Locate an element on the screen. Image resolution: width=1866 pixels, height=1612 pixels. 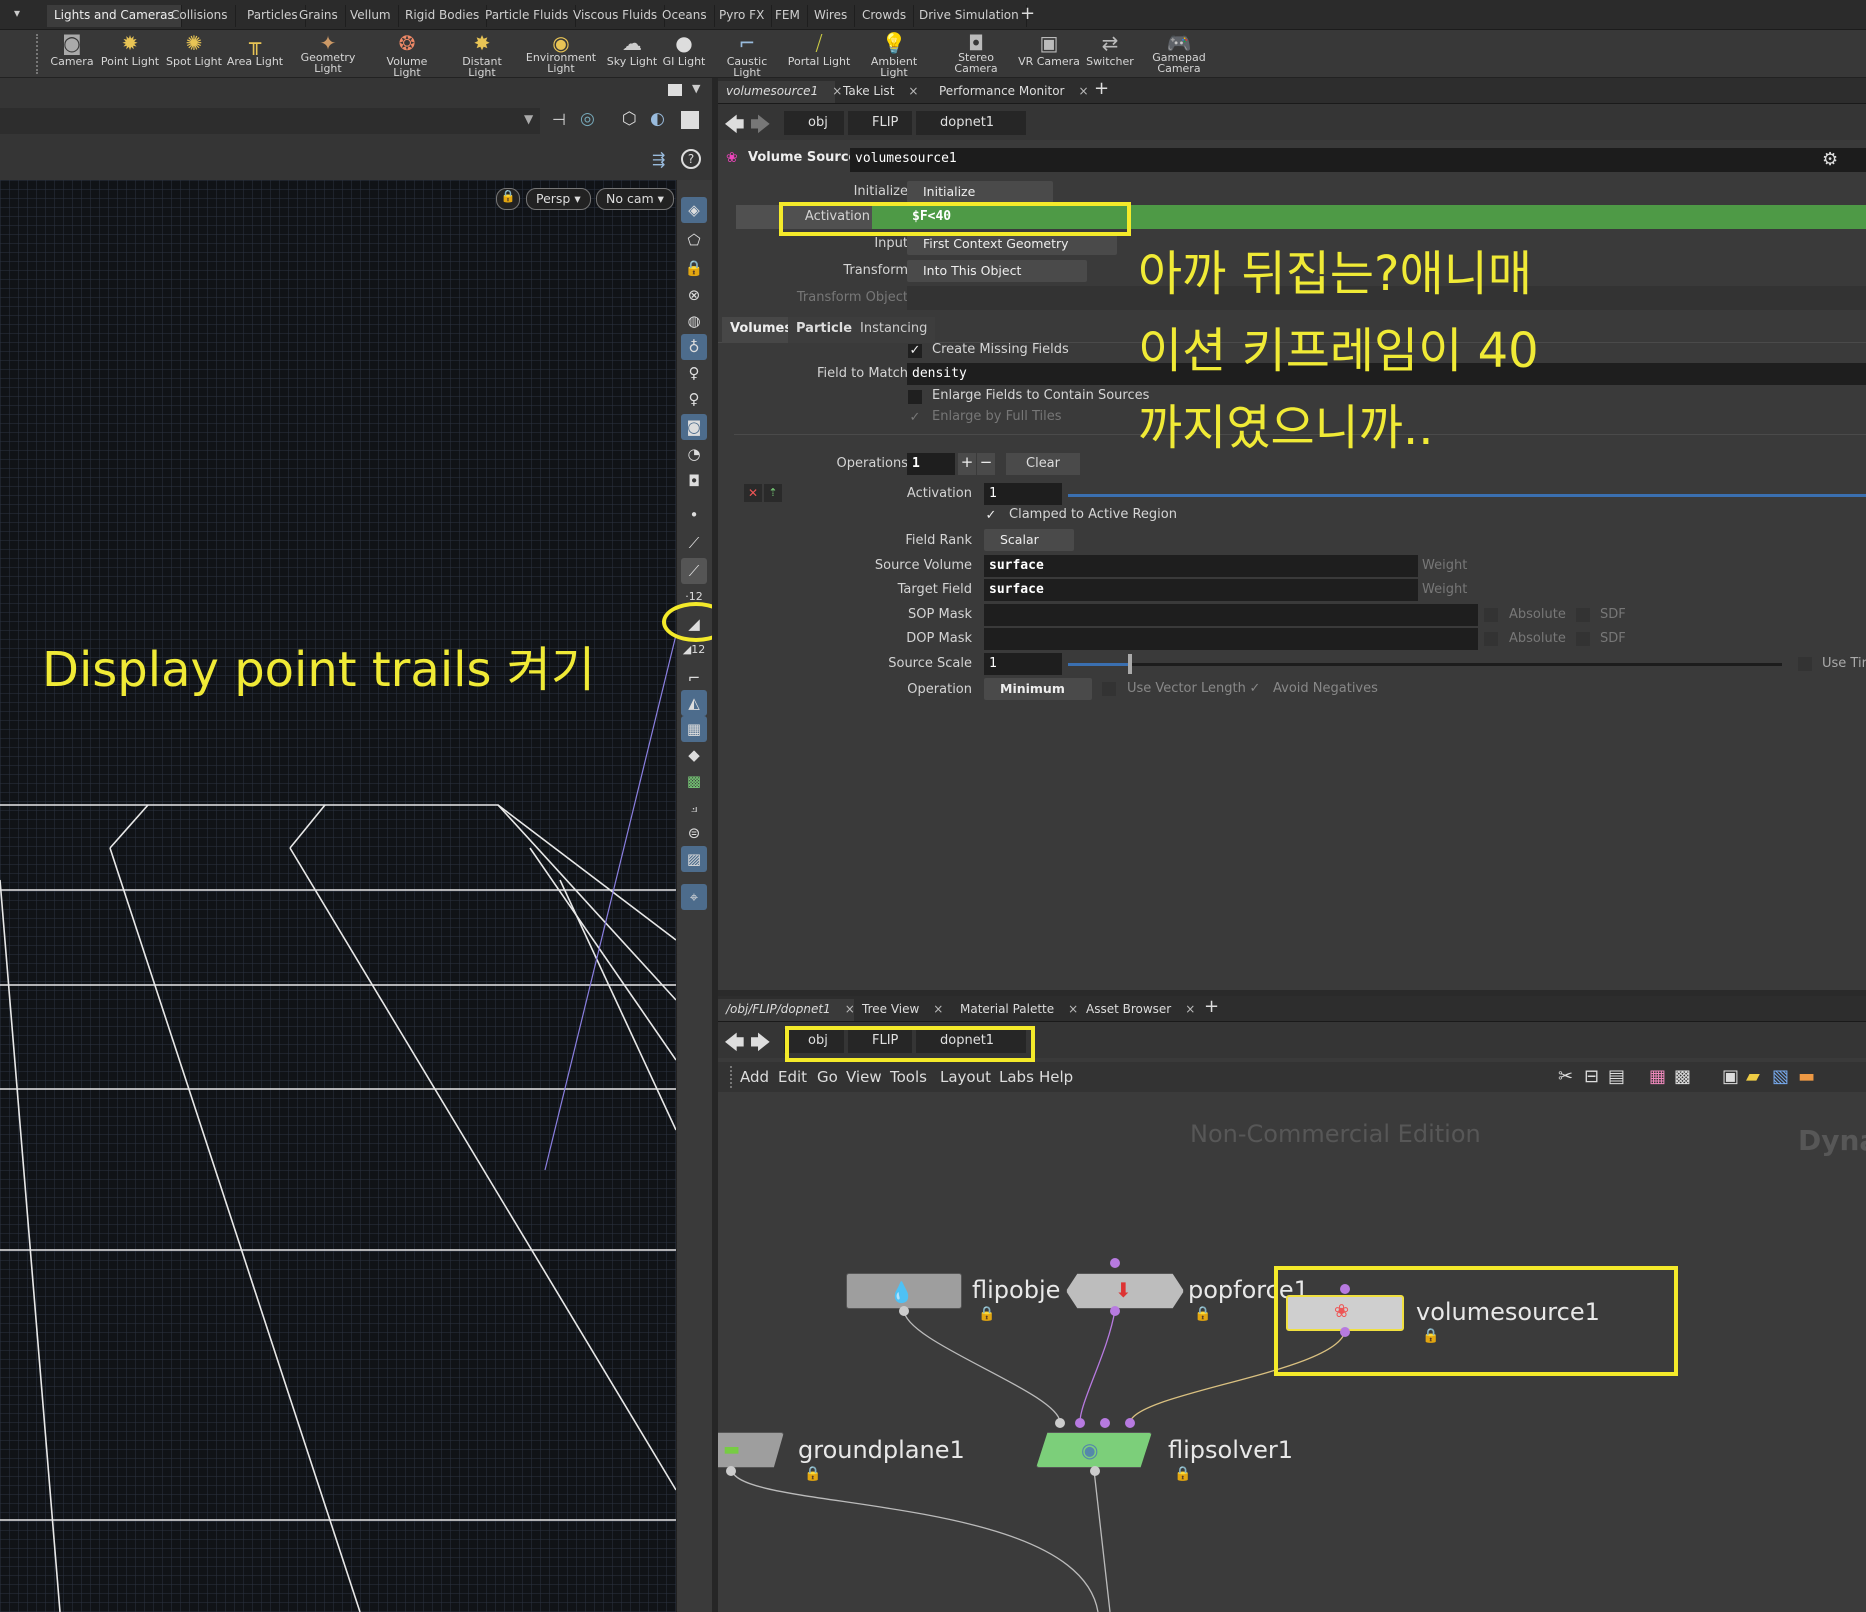
op-activation-field: 1 is located at coordinates (1023, 494).